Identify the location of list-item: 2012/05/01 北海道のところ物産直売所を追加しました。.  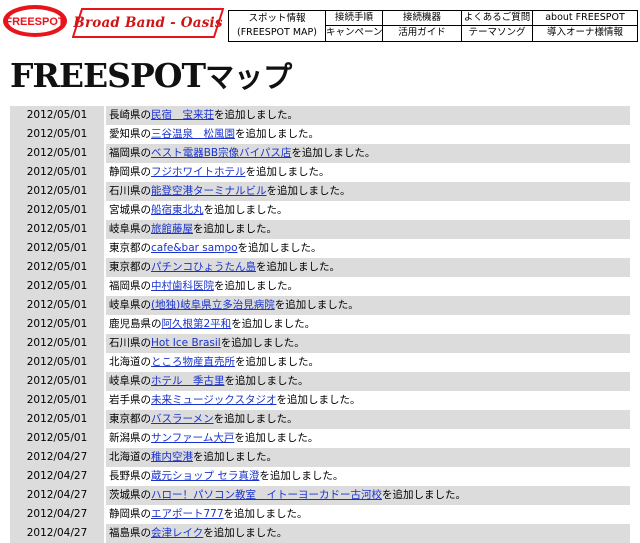
(320, 362).